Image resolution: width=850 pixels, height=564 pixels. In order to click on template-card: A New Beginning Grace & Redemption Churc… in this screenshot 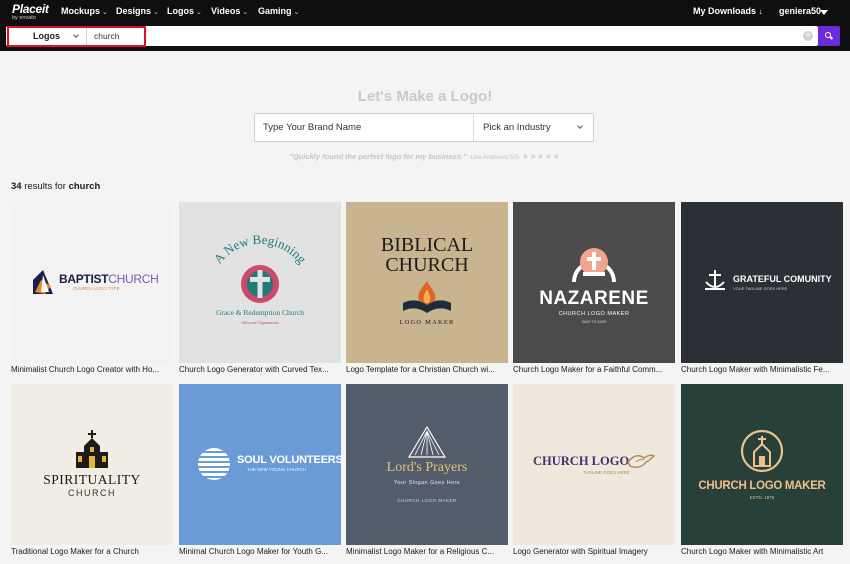, I will do `click(260, 290)`.